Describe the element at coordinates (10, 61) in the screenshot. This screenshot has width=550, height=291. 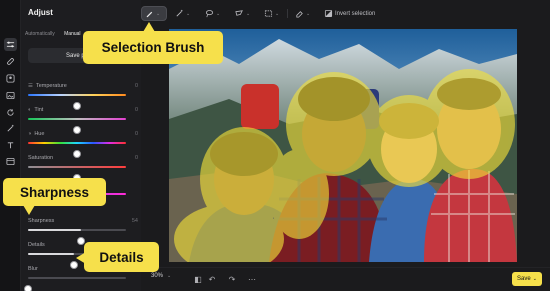
I see `bandage-icon` at that location.